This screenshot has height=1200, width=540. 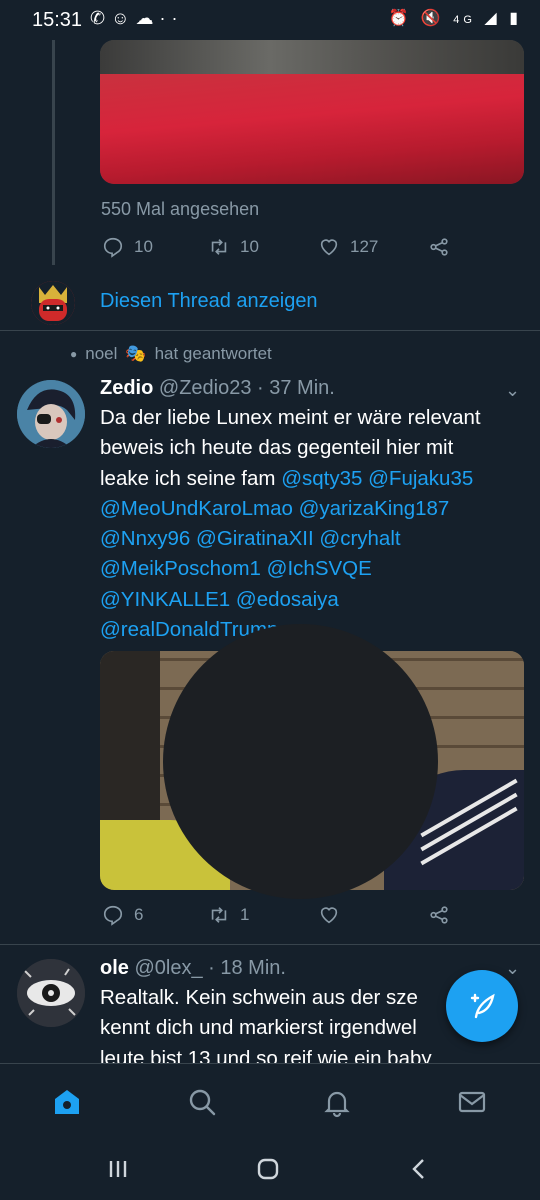 I want to click on tweet-media-image, so click(x=312, y=112).